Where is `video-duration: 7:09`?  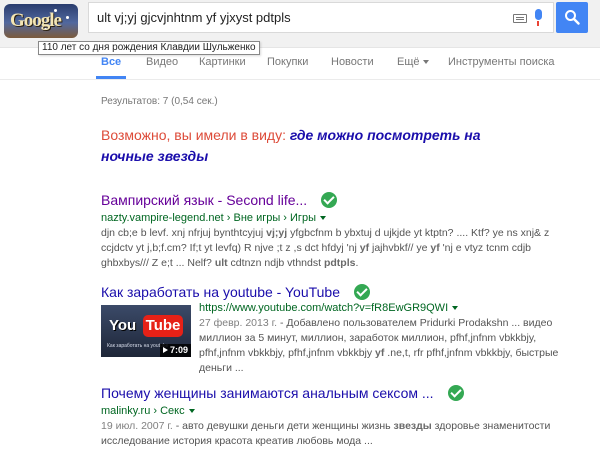 video-duration: 7:09 is located at coordinates (175, 350).